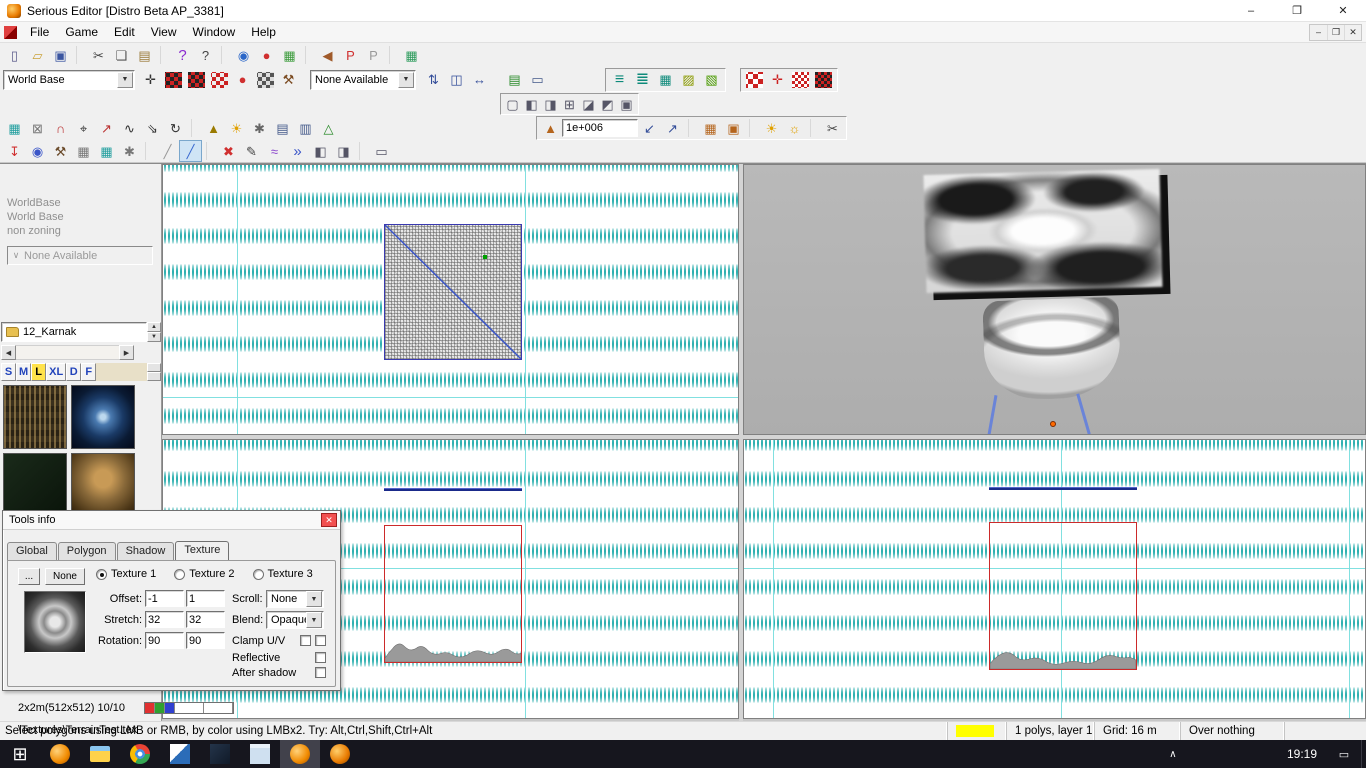  I want to click on spin-up-icon: ▲, so click(154, 327).